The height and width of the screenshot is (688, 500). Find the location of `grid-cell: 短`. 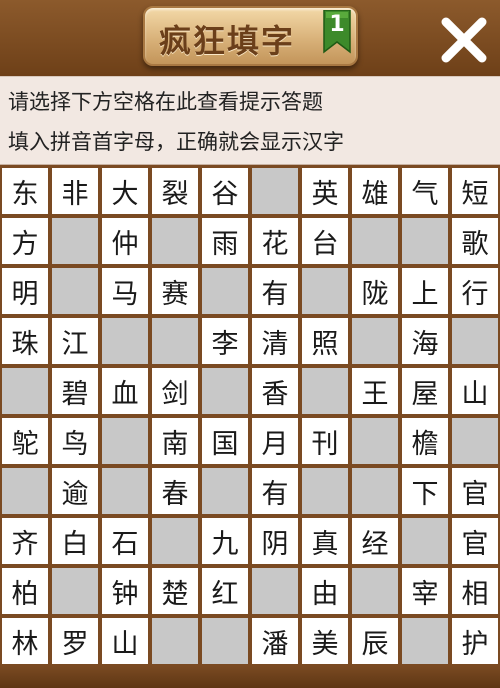

grid-cell: 短 is located at coordinates (475, 191).